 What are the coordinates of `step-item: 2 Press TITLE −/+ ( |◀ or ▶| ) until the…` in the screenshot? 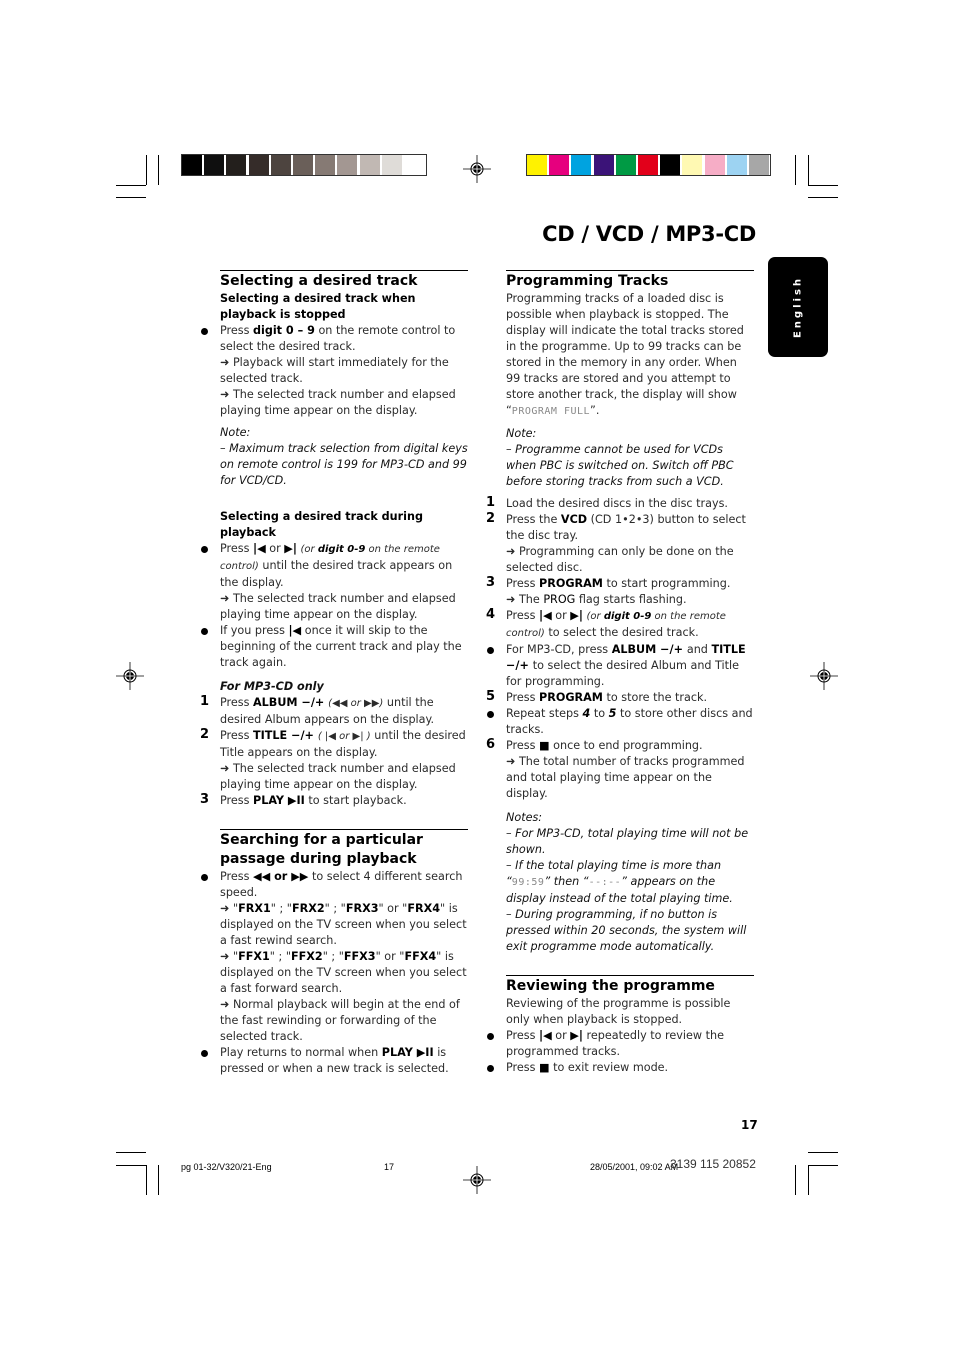 It's located at (333, 759).